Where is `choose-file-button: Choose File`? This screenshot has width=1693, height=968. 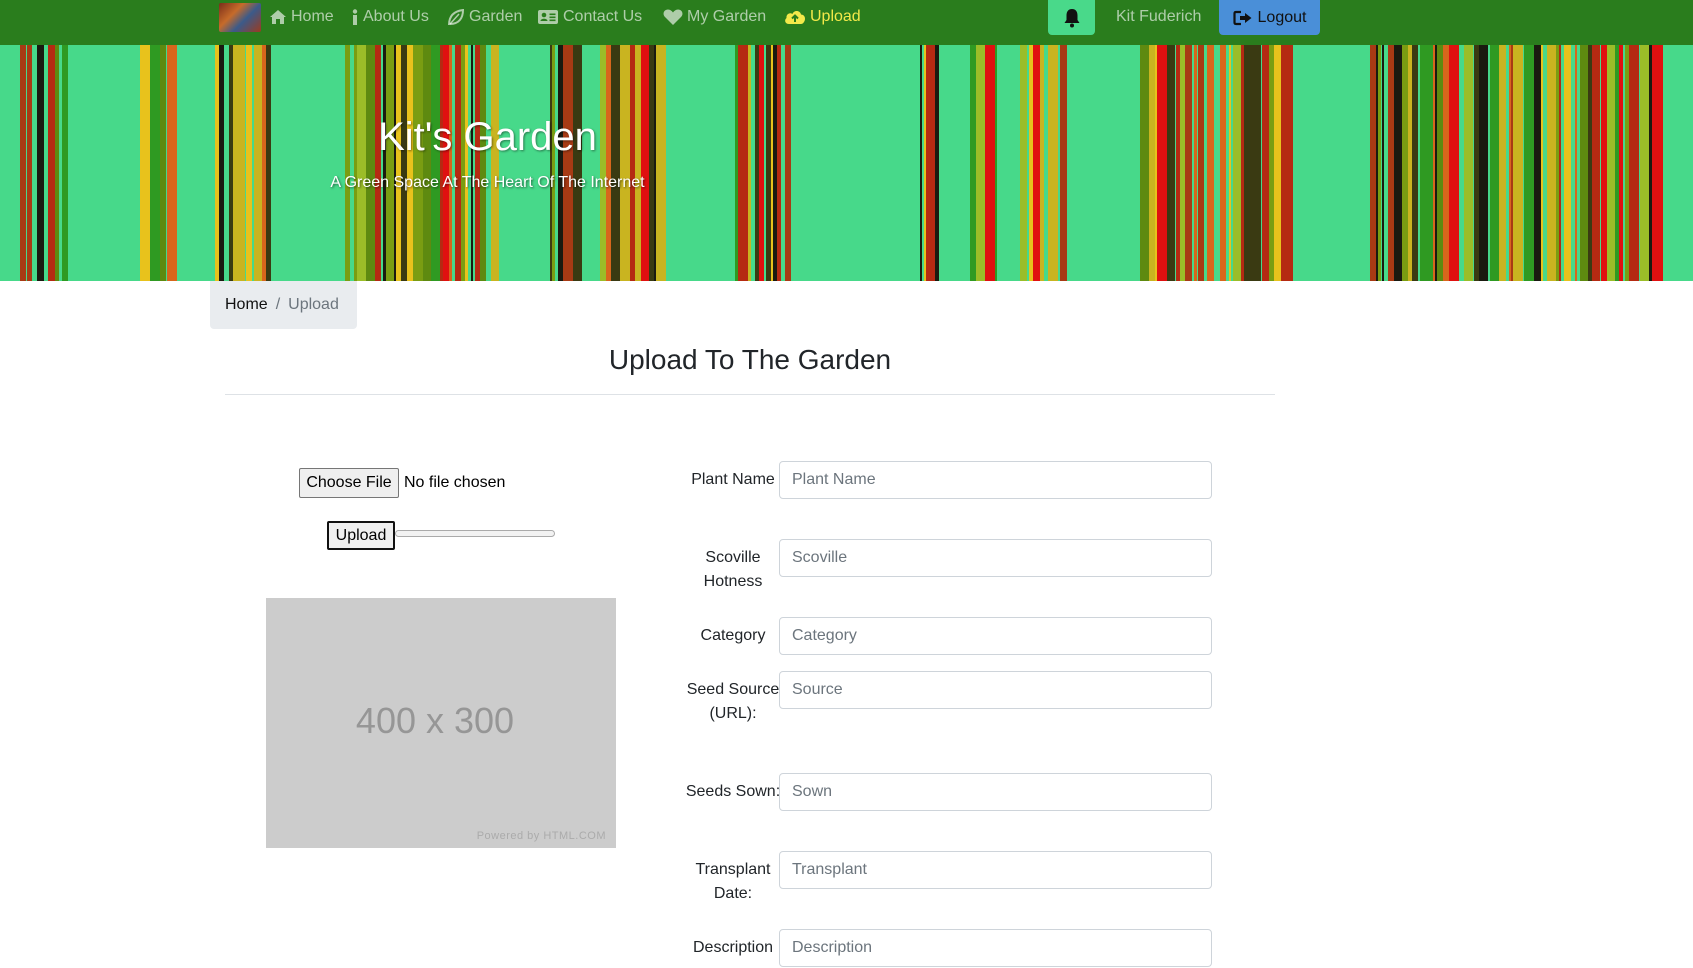 choose-file-button: Choose File is located at coordinates (349, 483).